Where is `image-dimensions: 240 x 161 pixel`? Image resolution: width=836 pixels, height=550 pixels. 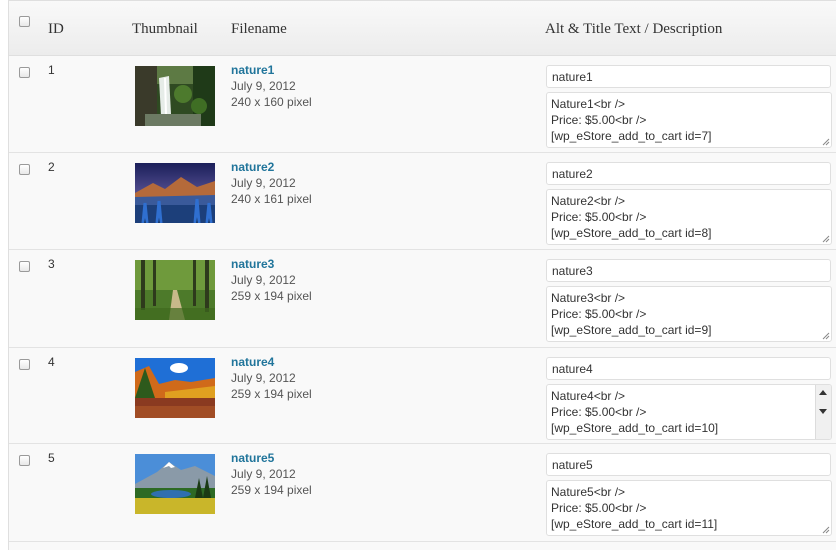 image-dimensions: 240 x 161 pixel is located at coordinates (271, 199).